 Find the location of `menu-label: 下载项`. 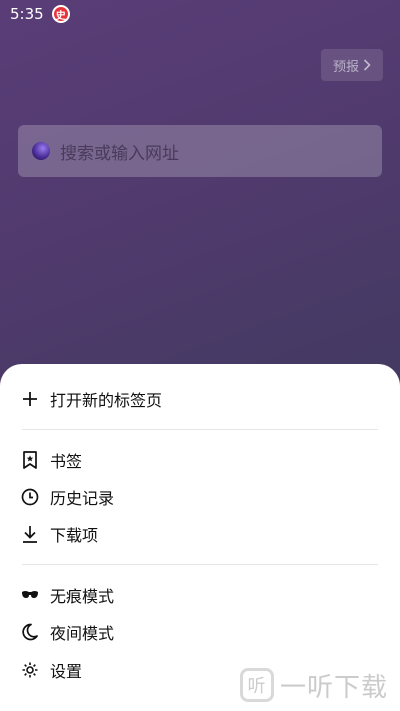

menu-label: 下载项 is located at coordinates (74, 535).